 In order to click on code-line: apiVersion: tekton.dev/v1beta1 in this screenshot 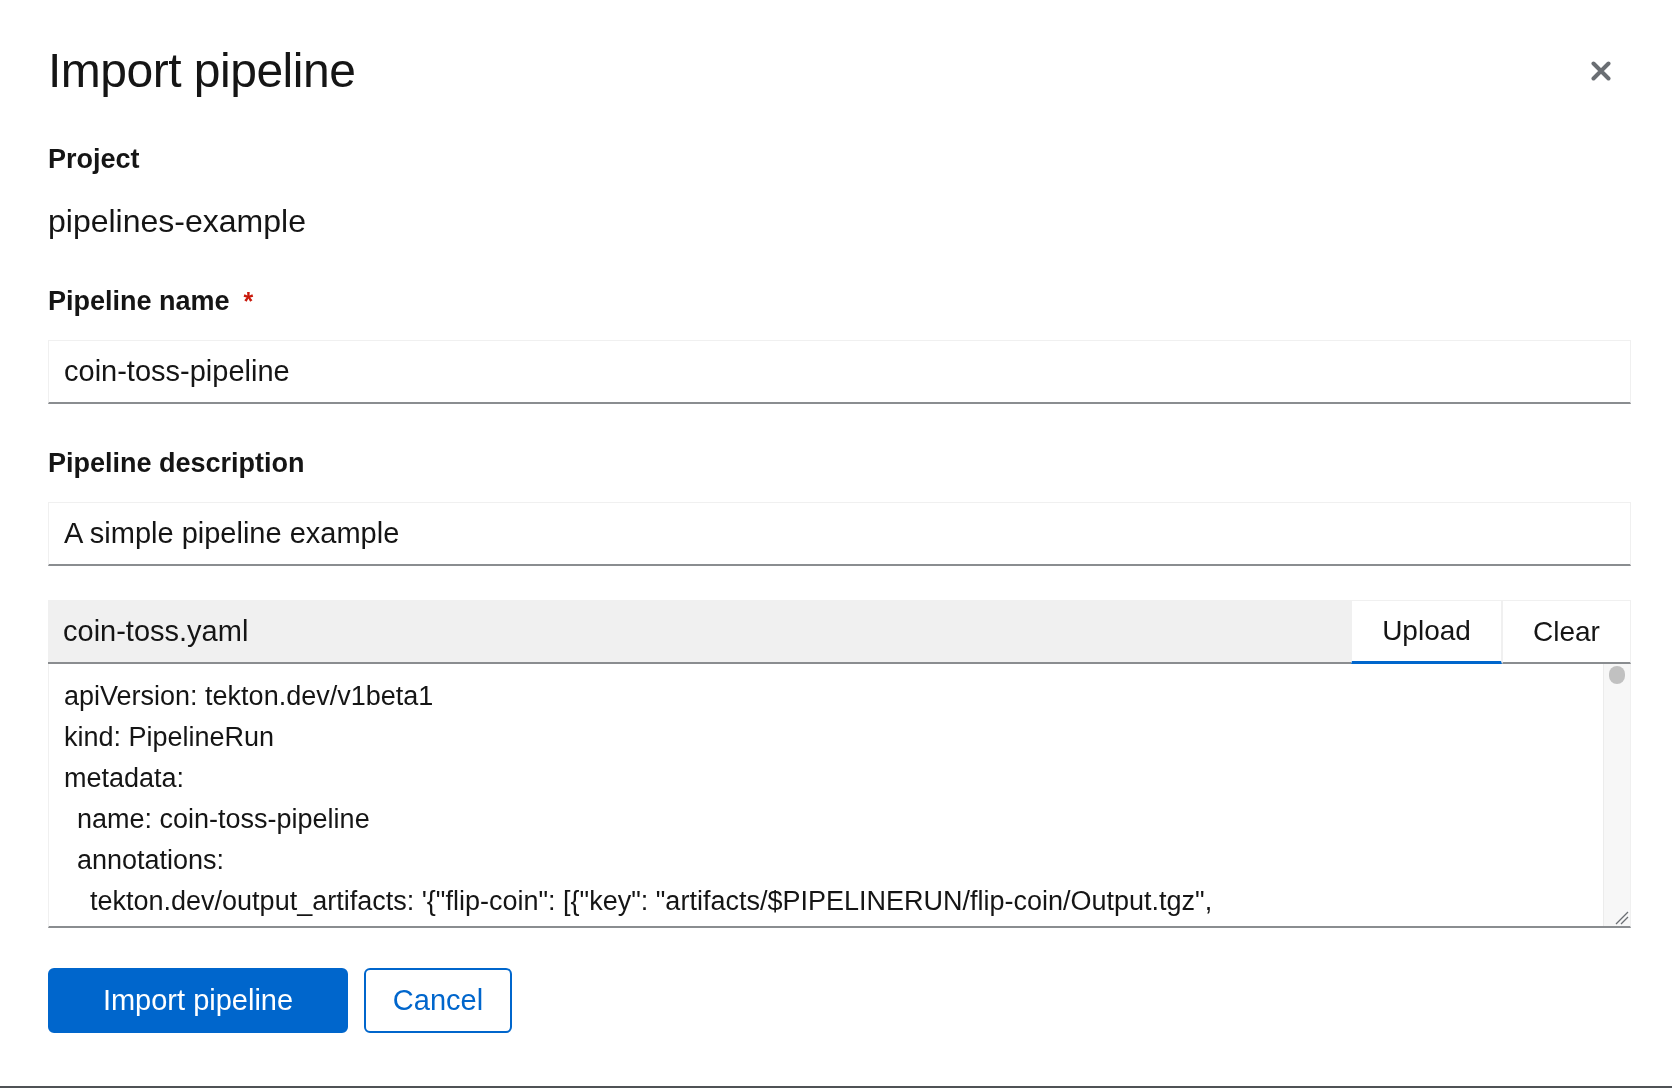, I will do `click(249, 696)`.